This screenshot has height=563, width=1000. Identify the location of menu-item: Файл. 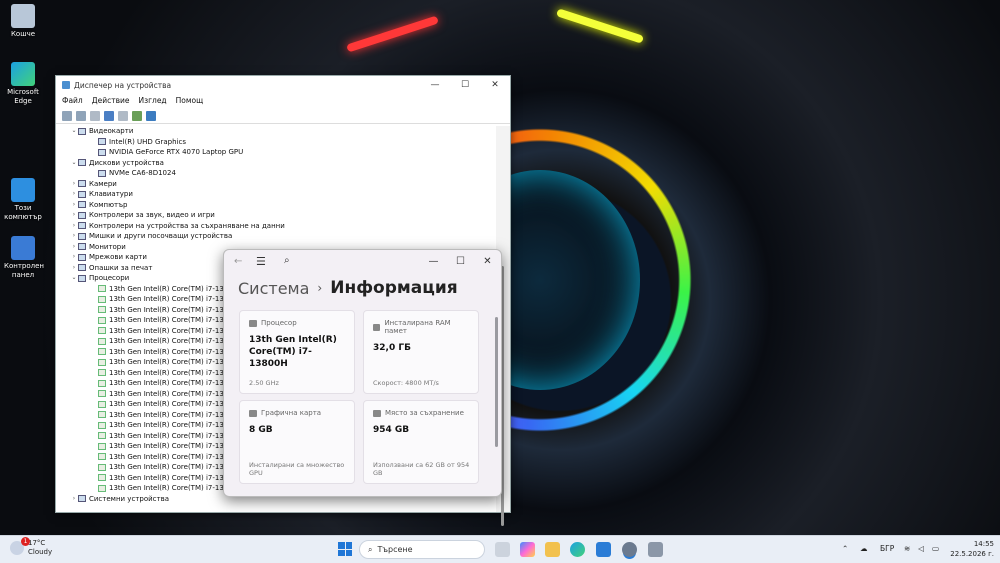
(72, 101).